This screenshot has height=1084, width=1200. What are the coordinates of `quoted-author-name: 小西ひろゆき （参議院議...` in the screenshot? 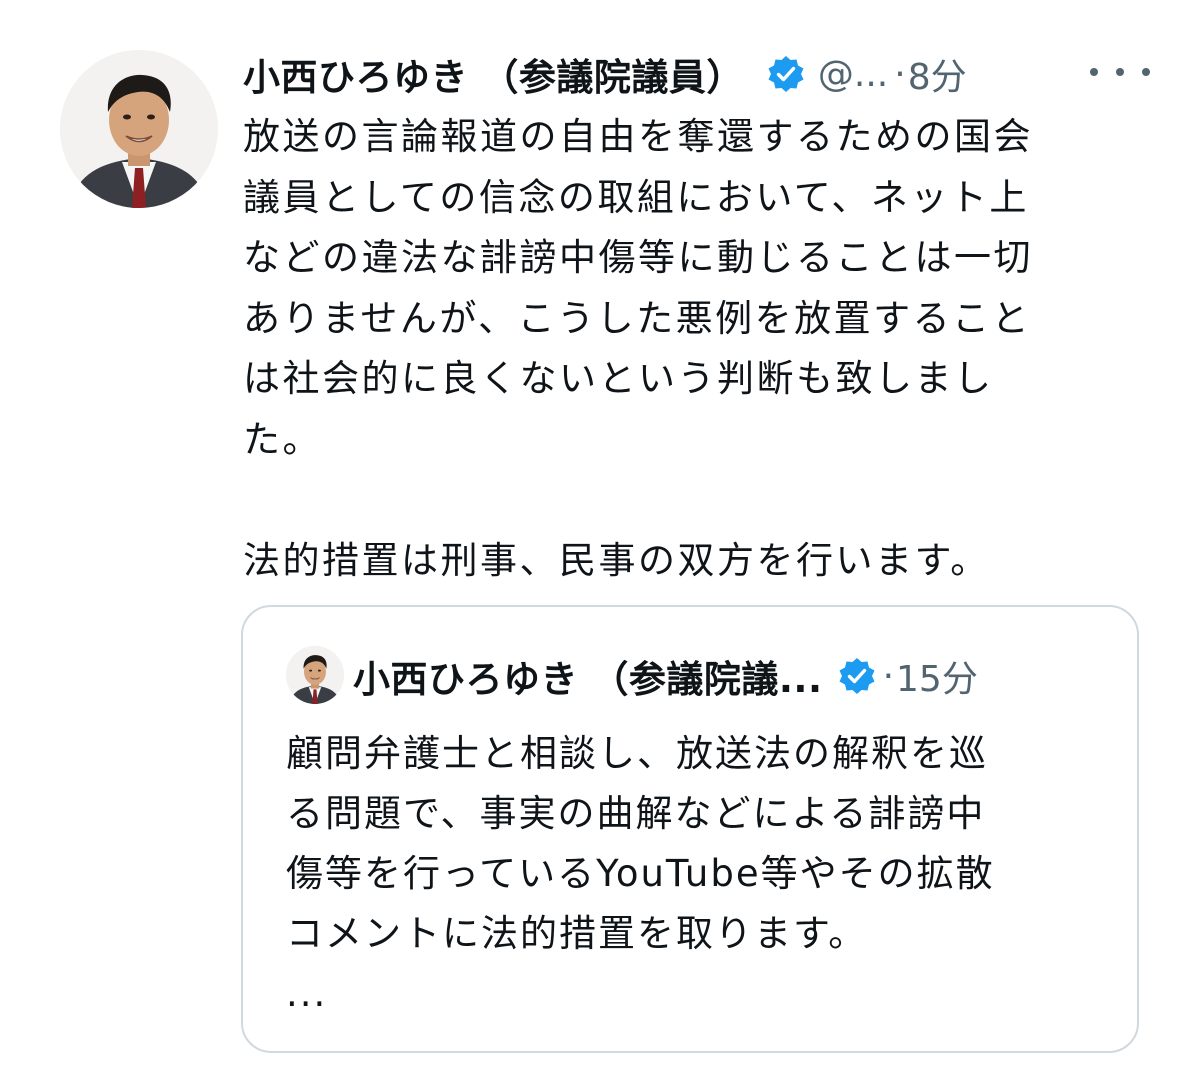 It's located at (588, 679).